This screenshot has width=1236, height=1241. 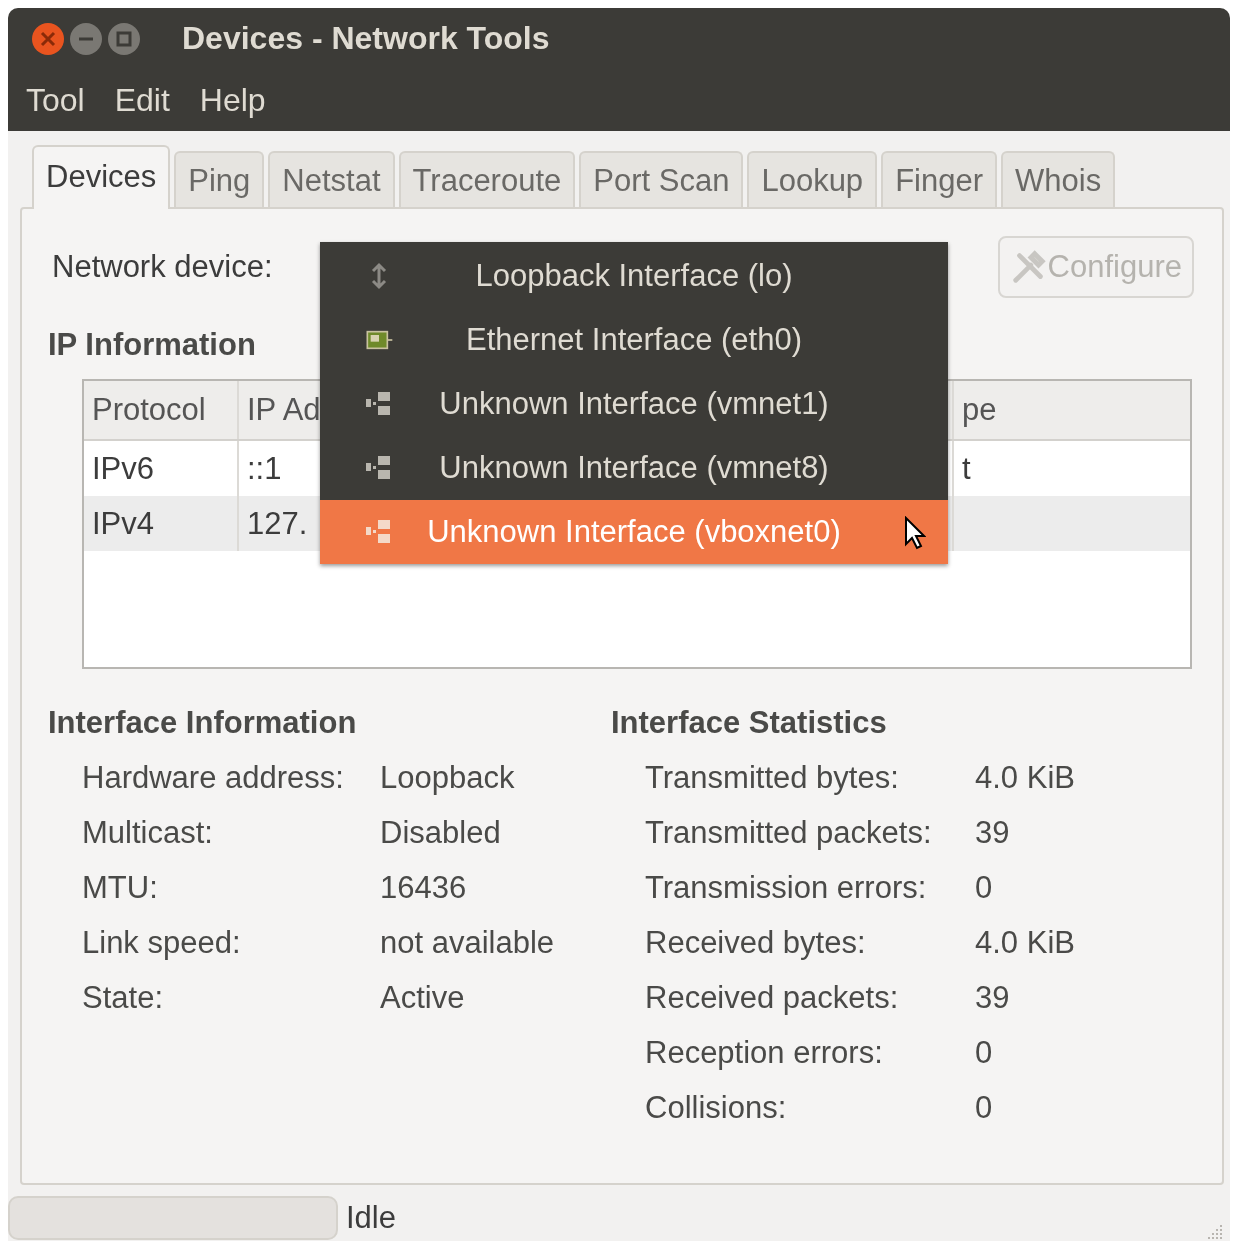 What do you see at coordinates (331, 179) in the screenshot?
I see `tab: Netstat` at bounding box center [331, 179].